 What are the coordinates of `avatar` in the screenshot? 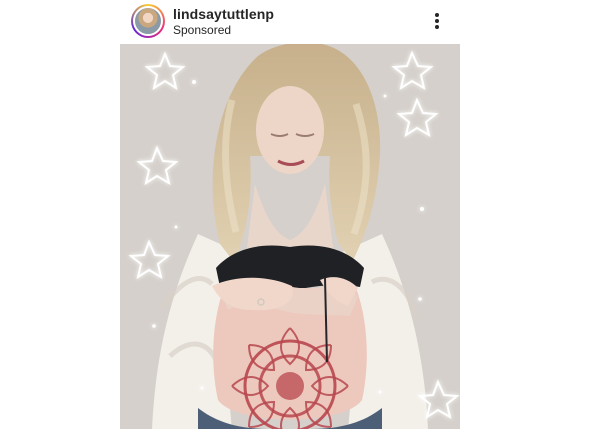 It's located at (148, 21).